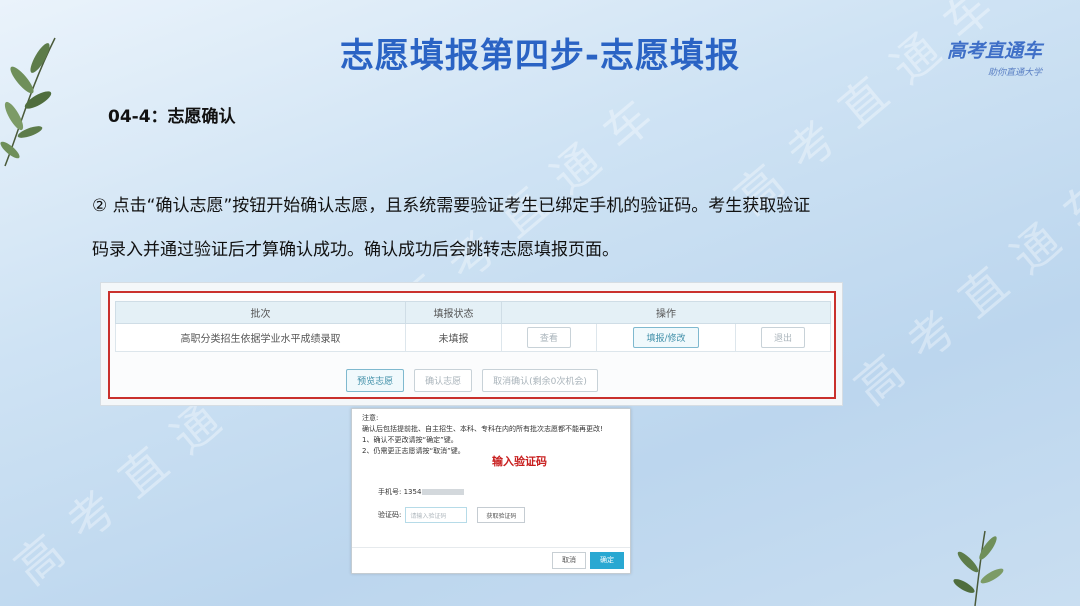  I want to click on brand-slogan: 助你直通大学, so click(1014, 73).